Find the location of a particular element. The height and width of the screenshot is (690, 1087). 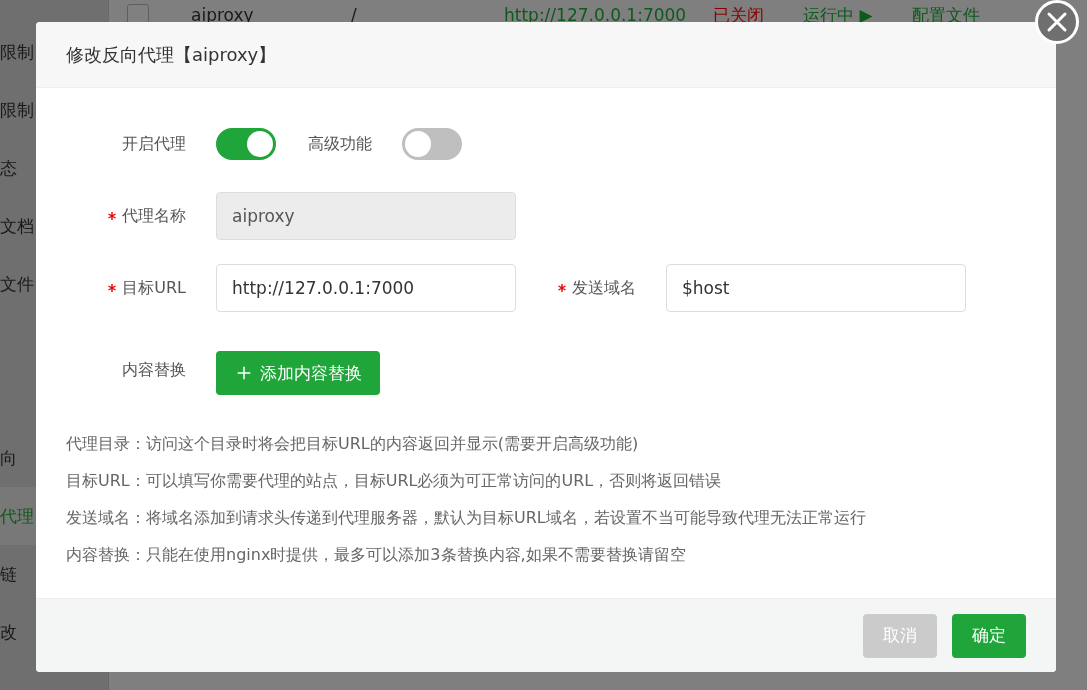

close-icon is located at coordinates (1057, 22).